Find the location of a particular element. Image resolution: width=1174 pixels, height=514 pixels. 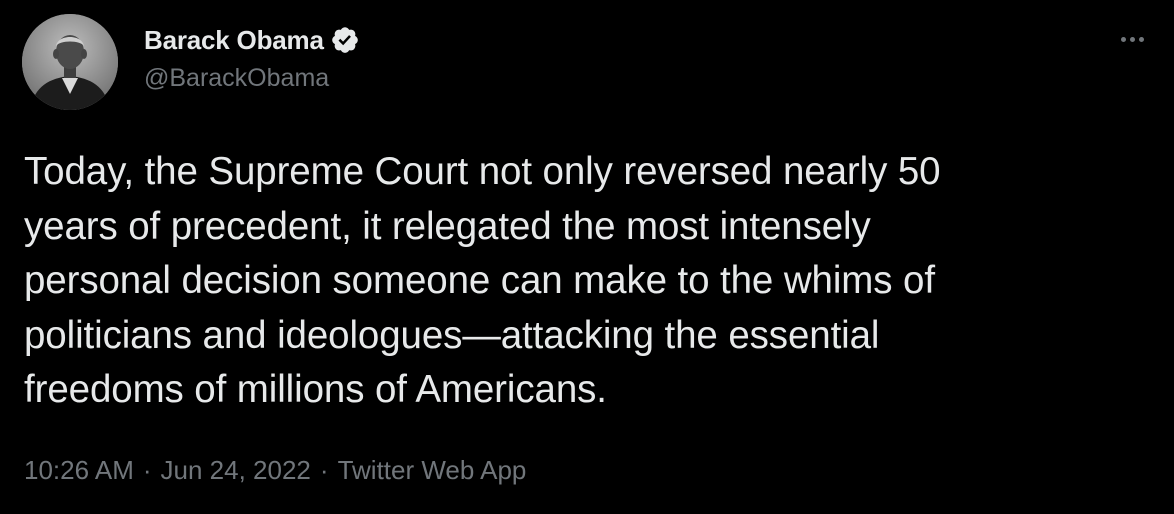

avatar is located at coordinates (70, 62).